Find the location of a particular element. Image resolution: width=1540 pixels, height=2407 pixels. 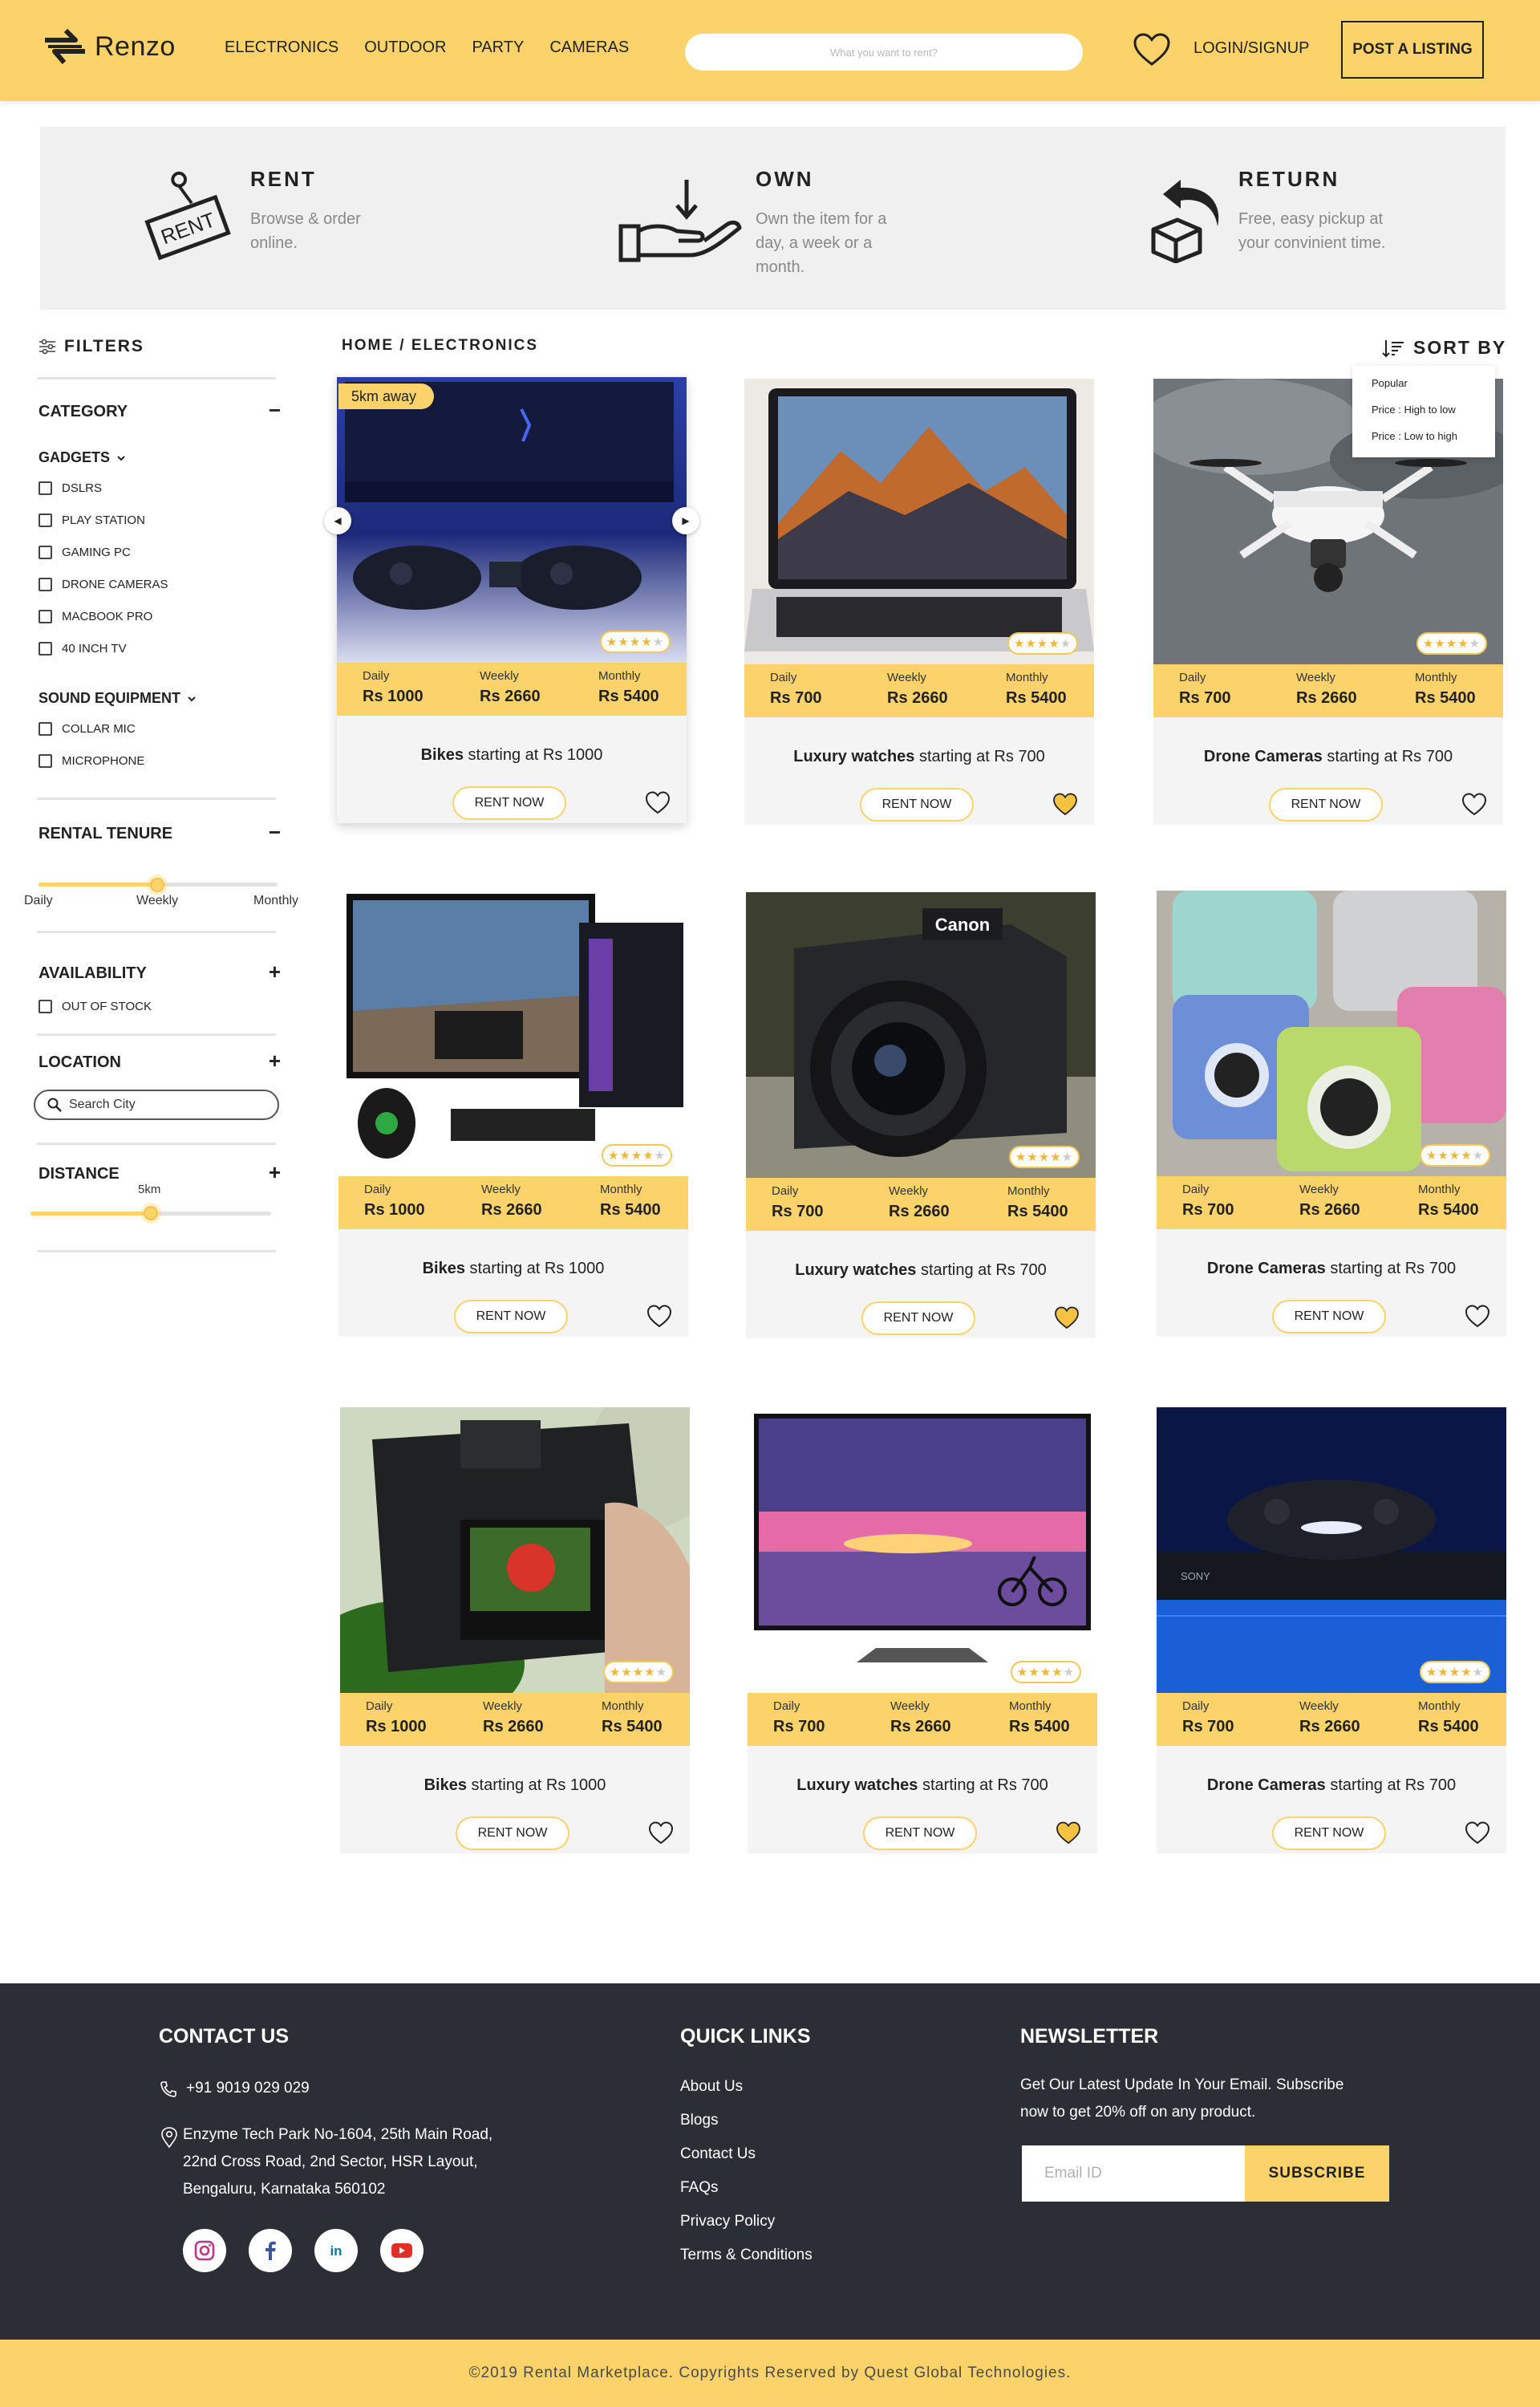

distance-expand-toggle: + is located at coordinates (275, 1172).